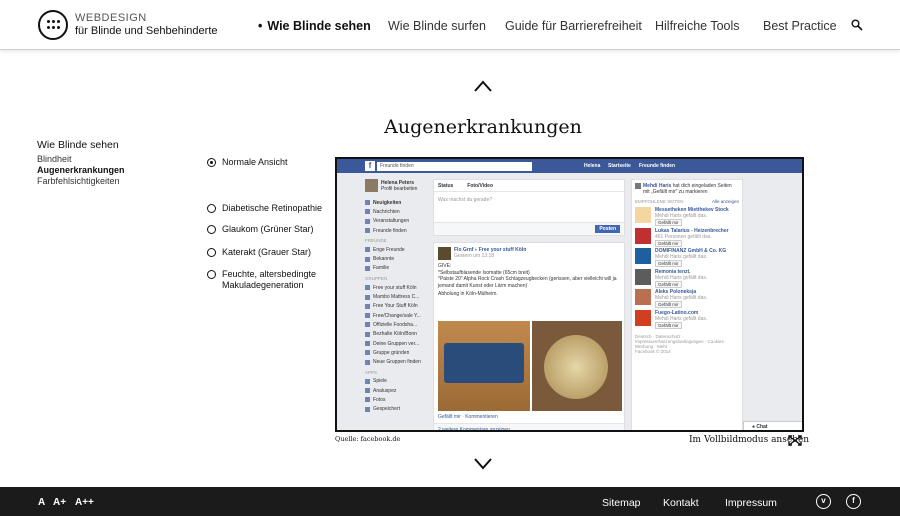 The width and height of the screenshot is (900, 516). What do you see at coordinates (397, 334) in the screenshot?
I see `fb-left-item: Bezhalte Köln/Bonn` at bounding box center [397, 334].